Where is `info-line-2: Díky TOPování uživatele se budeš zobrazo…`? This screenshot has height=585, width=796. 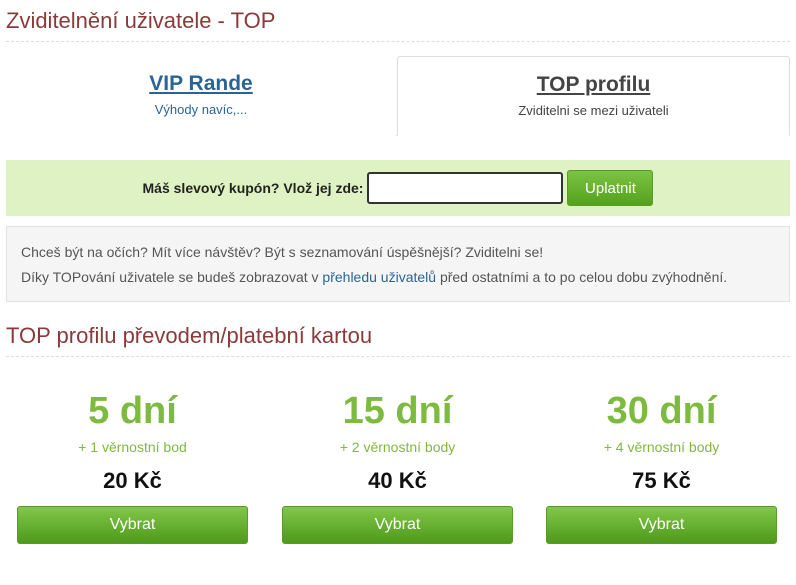
info-line-2: Díky TOPování uživatele se budeš zobrazo… is located at coordinates (398, 277).